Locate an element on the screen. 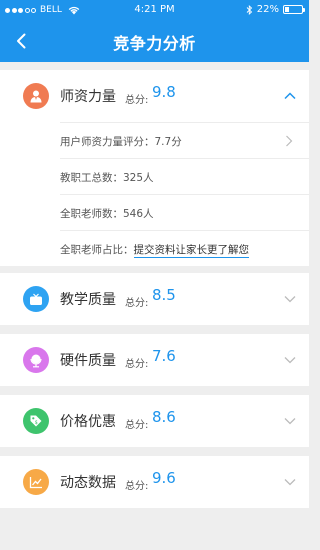 This screenshot has height=550, width=320. section-hardware-quality: 硬件质量 总分: 7.6 is located at coordinates (154, 360).